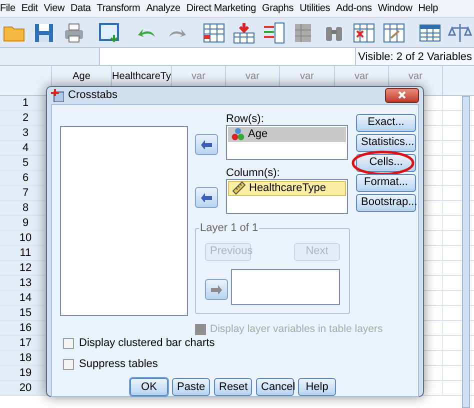 The height and width of the screenshot is (408, 474). Describe the element at coordinates (287, 134) in the screenshot. I see `variable-item: Age` at that location.